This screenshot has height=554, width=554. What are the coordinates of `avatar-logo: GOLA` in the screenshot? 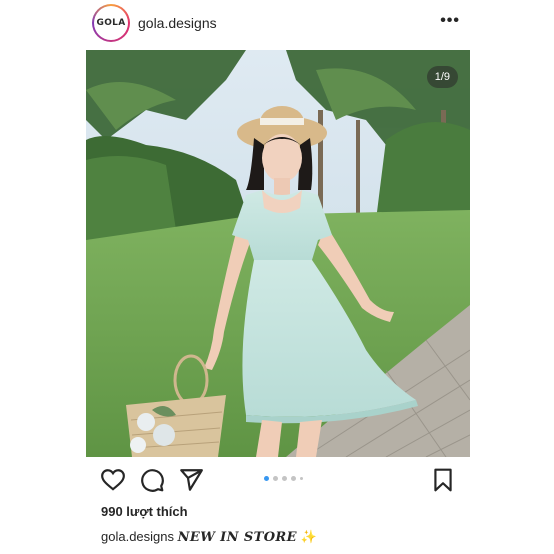 It's located at (111, 23).